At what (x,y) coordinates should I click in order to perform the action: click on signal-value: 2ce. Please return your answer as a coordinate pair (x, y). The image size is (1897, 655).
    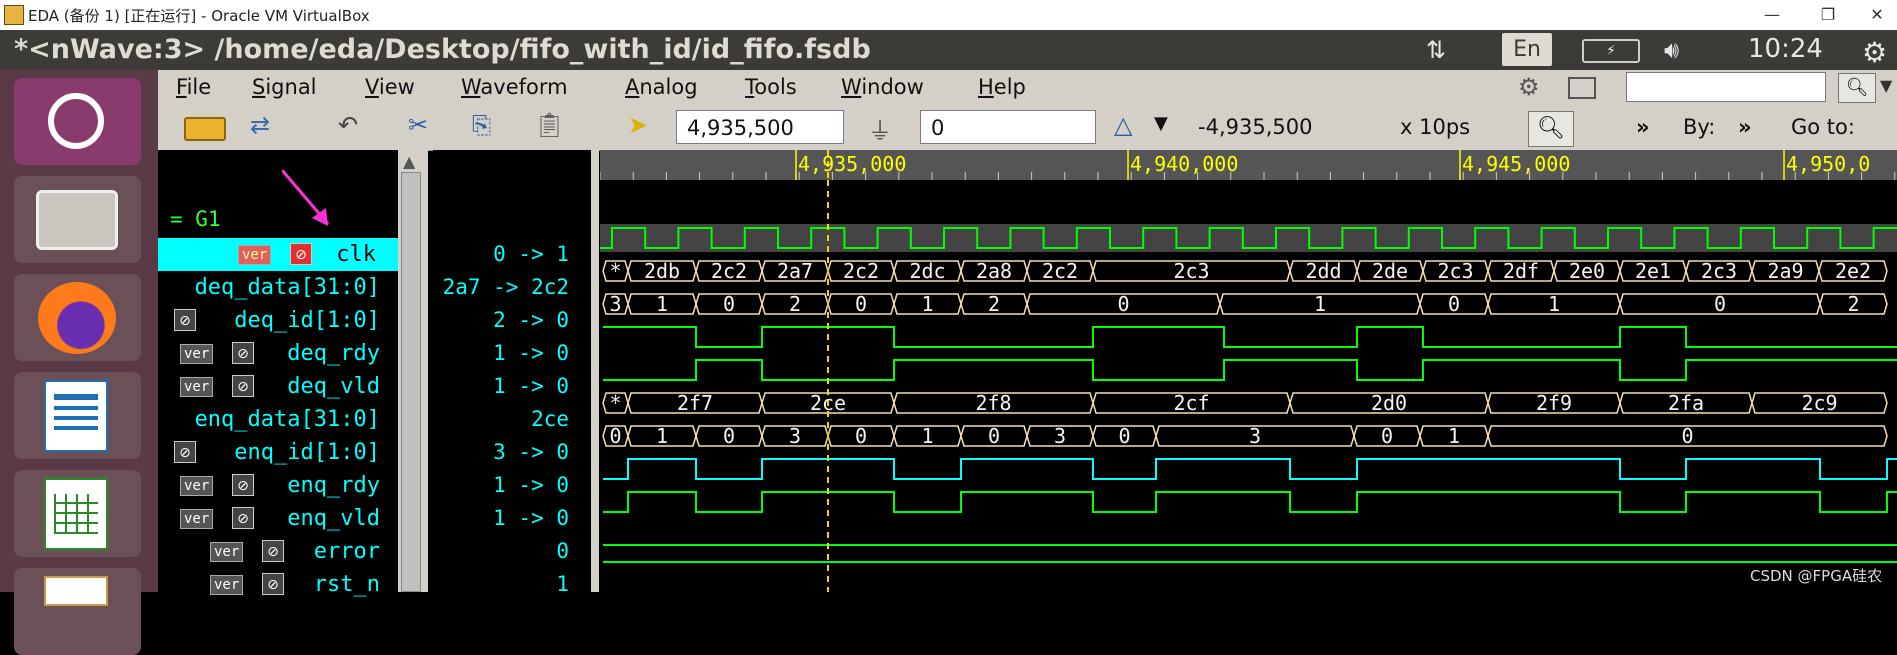
    Looking at the image, I should click on (550, 419).